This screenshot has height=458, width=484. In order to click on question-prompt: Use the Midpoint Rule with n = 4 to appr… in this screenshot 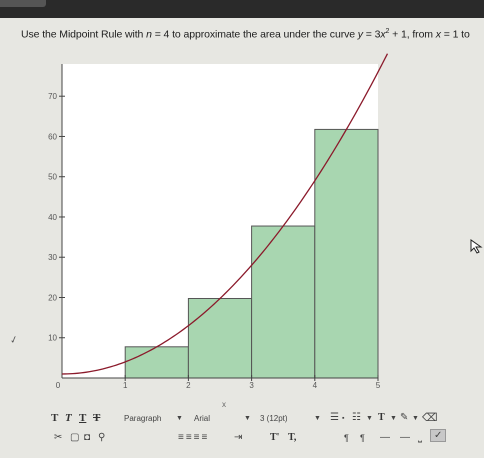, I will do `click(245, 34)`.